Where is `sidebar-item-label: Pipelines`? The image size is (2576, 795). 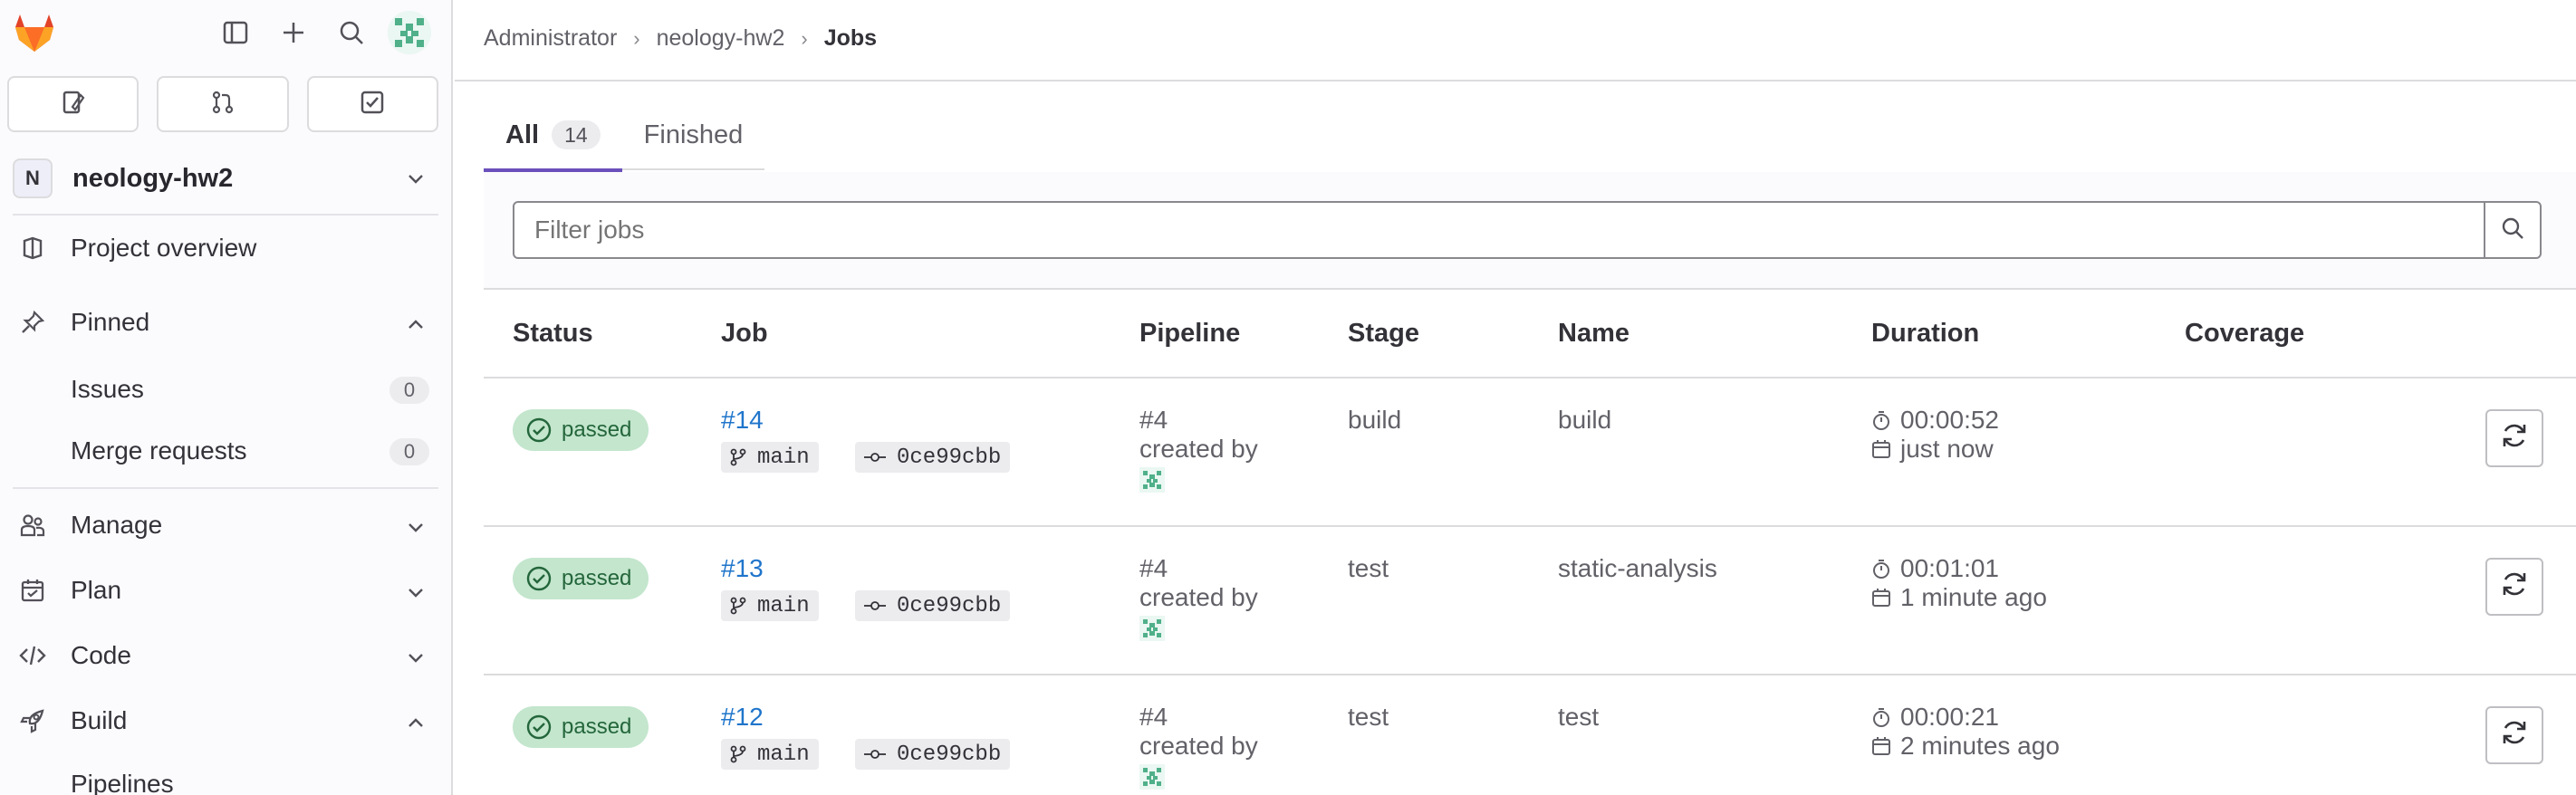 sidebar-item-label: Pipelines is located at coordinates (122, 783).